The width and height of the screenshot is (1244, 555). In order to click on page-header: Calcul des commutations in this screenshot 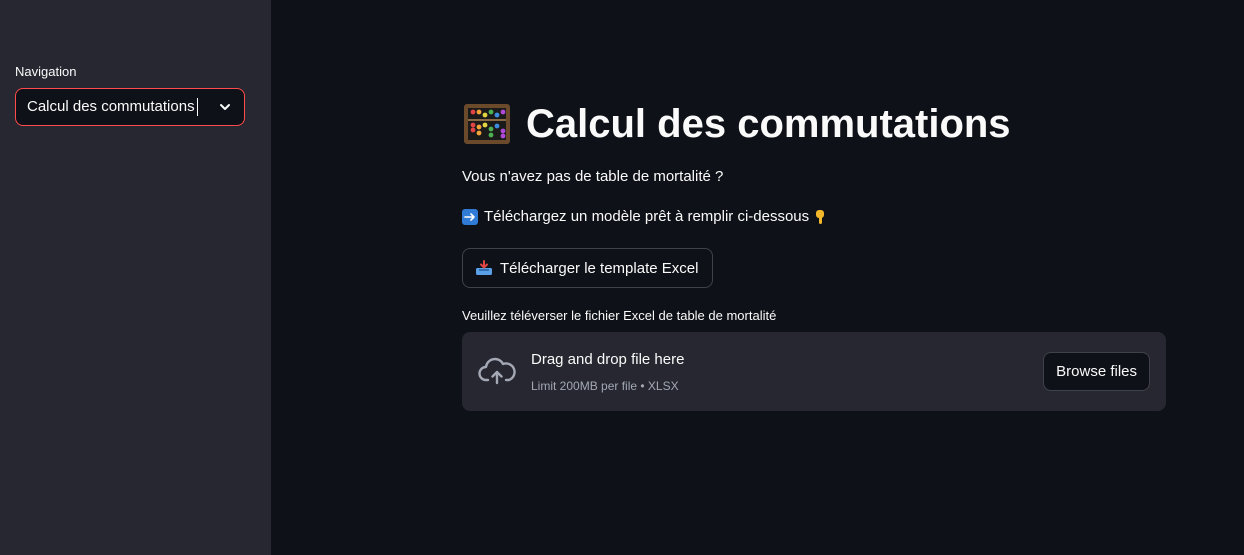, I will do `click(814, 124)`.